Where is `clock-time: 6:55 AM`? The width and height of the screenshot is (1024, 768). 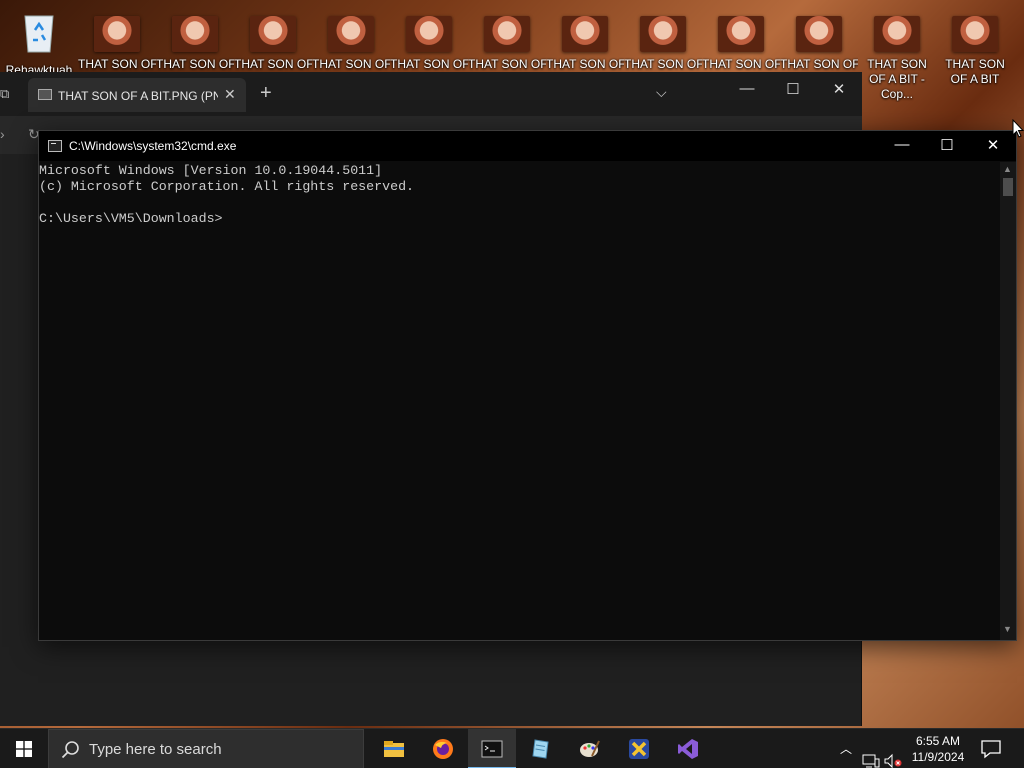 clock-time: 6:55 AM is located at coordinates (938, 741).